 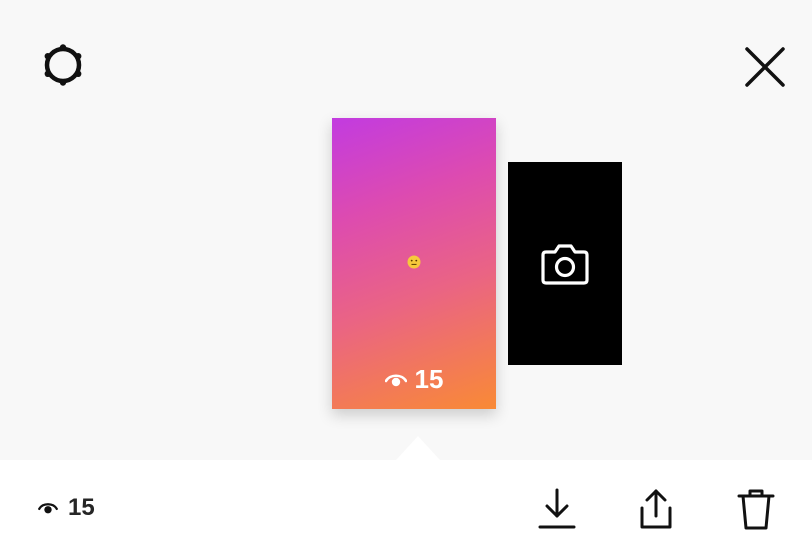 What do you see at coordinates (81, 507) in the screenshot?
I see `viewer-count-text: 15` at bounding box center [81, 507].